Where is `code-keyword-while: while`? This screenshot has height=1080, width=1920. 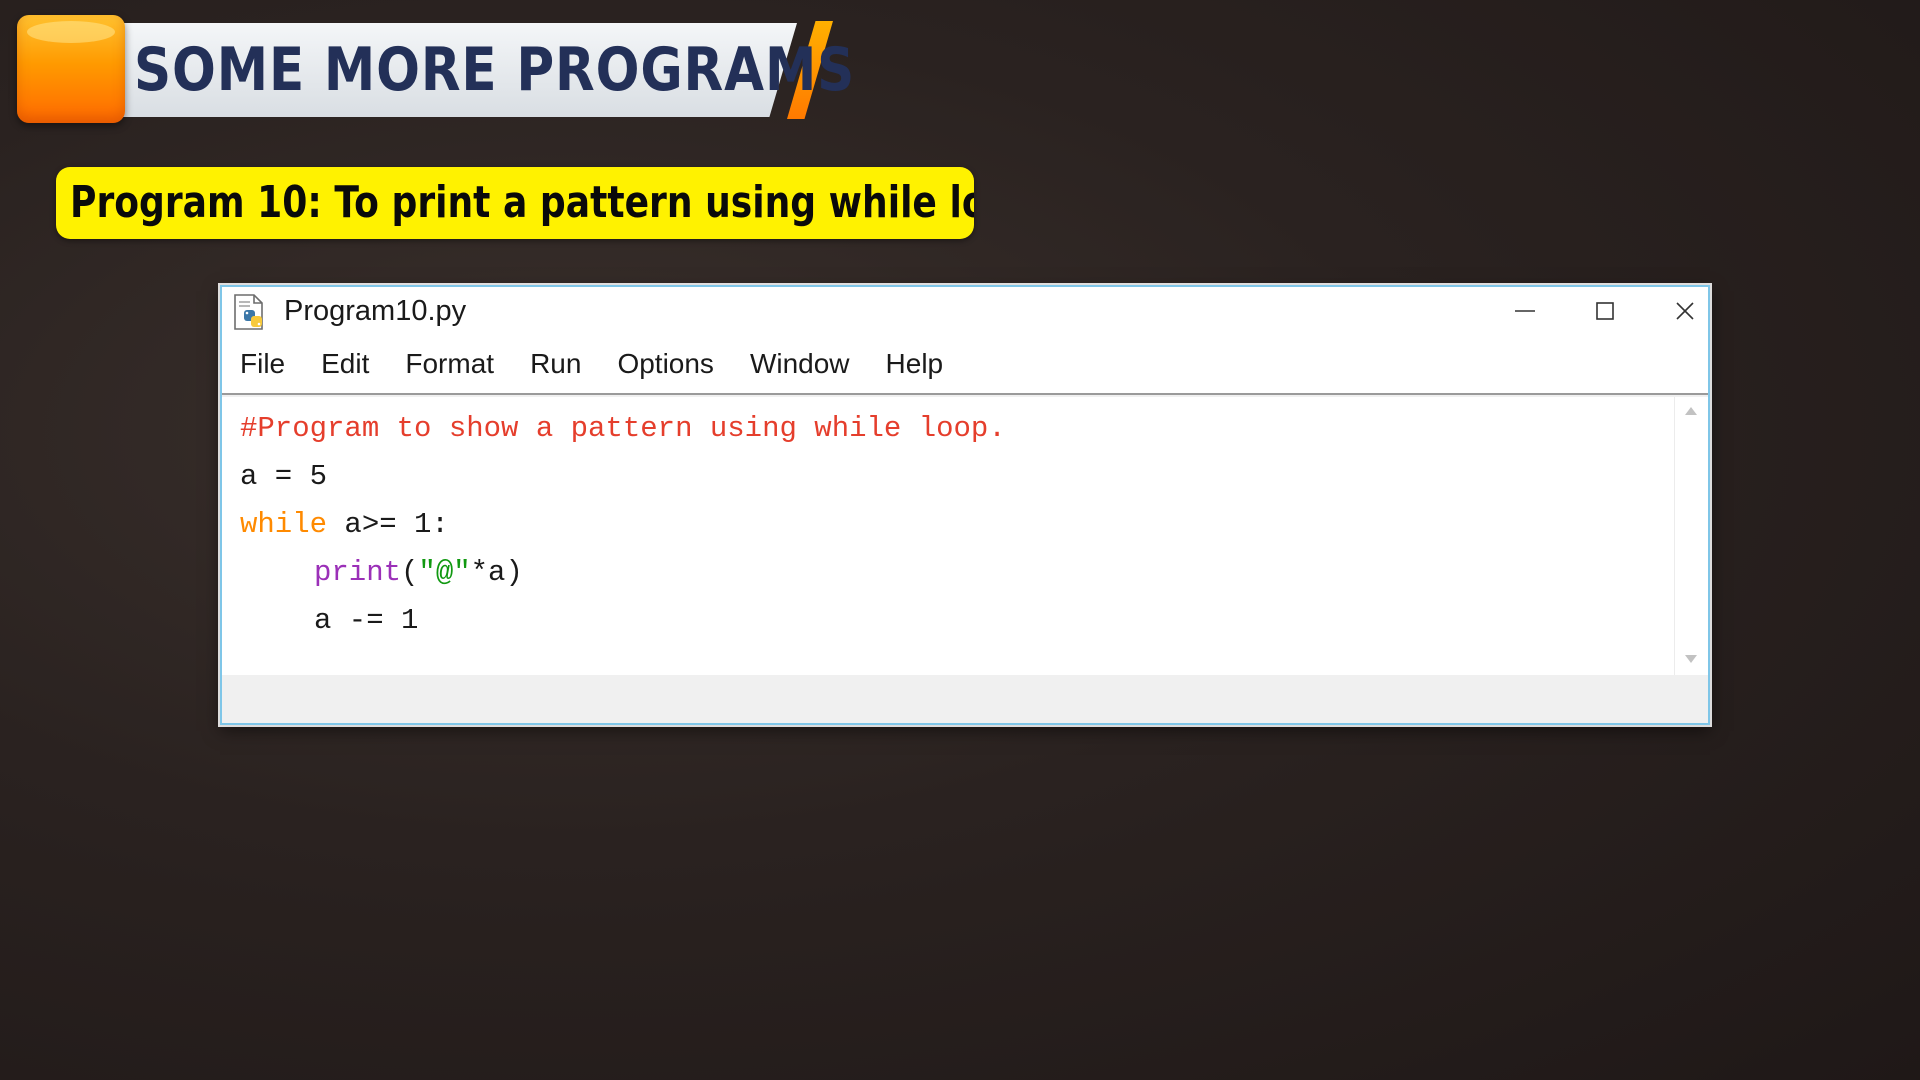
code-keyword-while: while is located at coordinates (284, 524).